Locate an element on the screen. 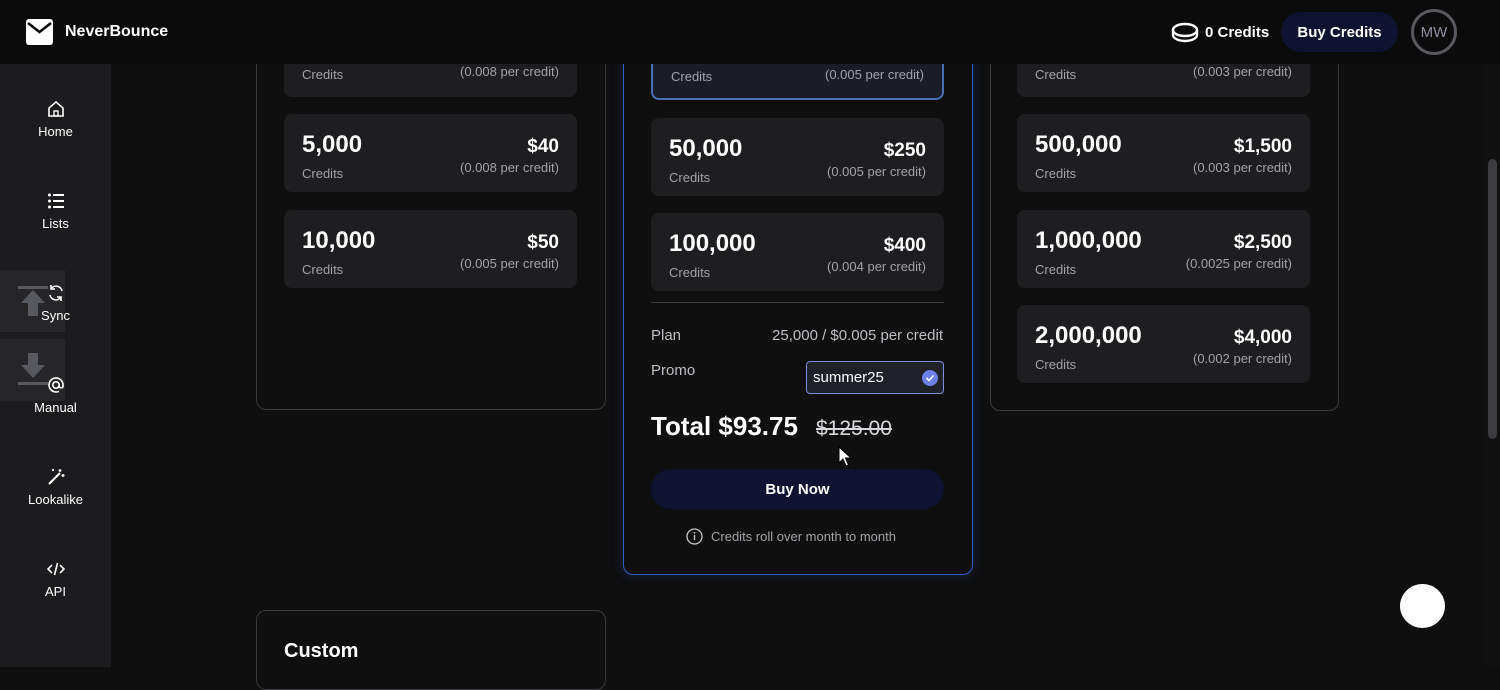  plan-value: 25,000 / $0.005 per credit is located at coordinates (857, 335).